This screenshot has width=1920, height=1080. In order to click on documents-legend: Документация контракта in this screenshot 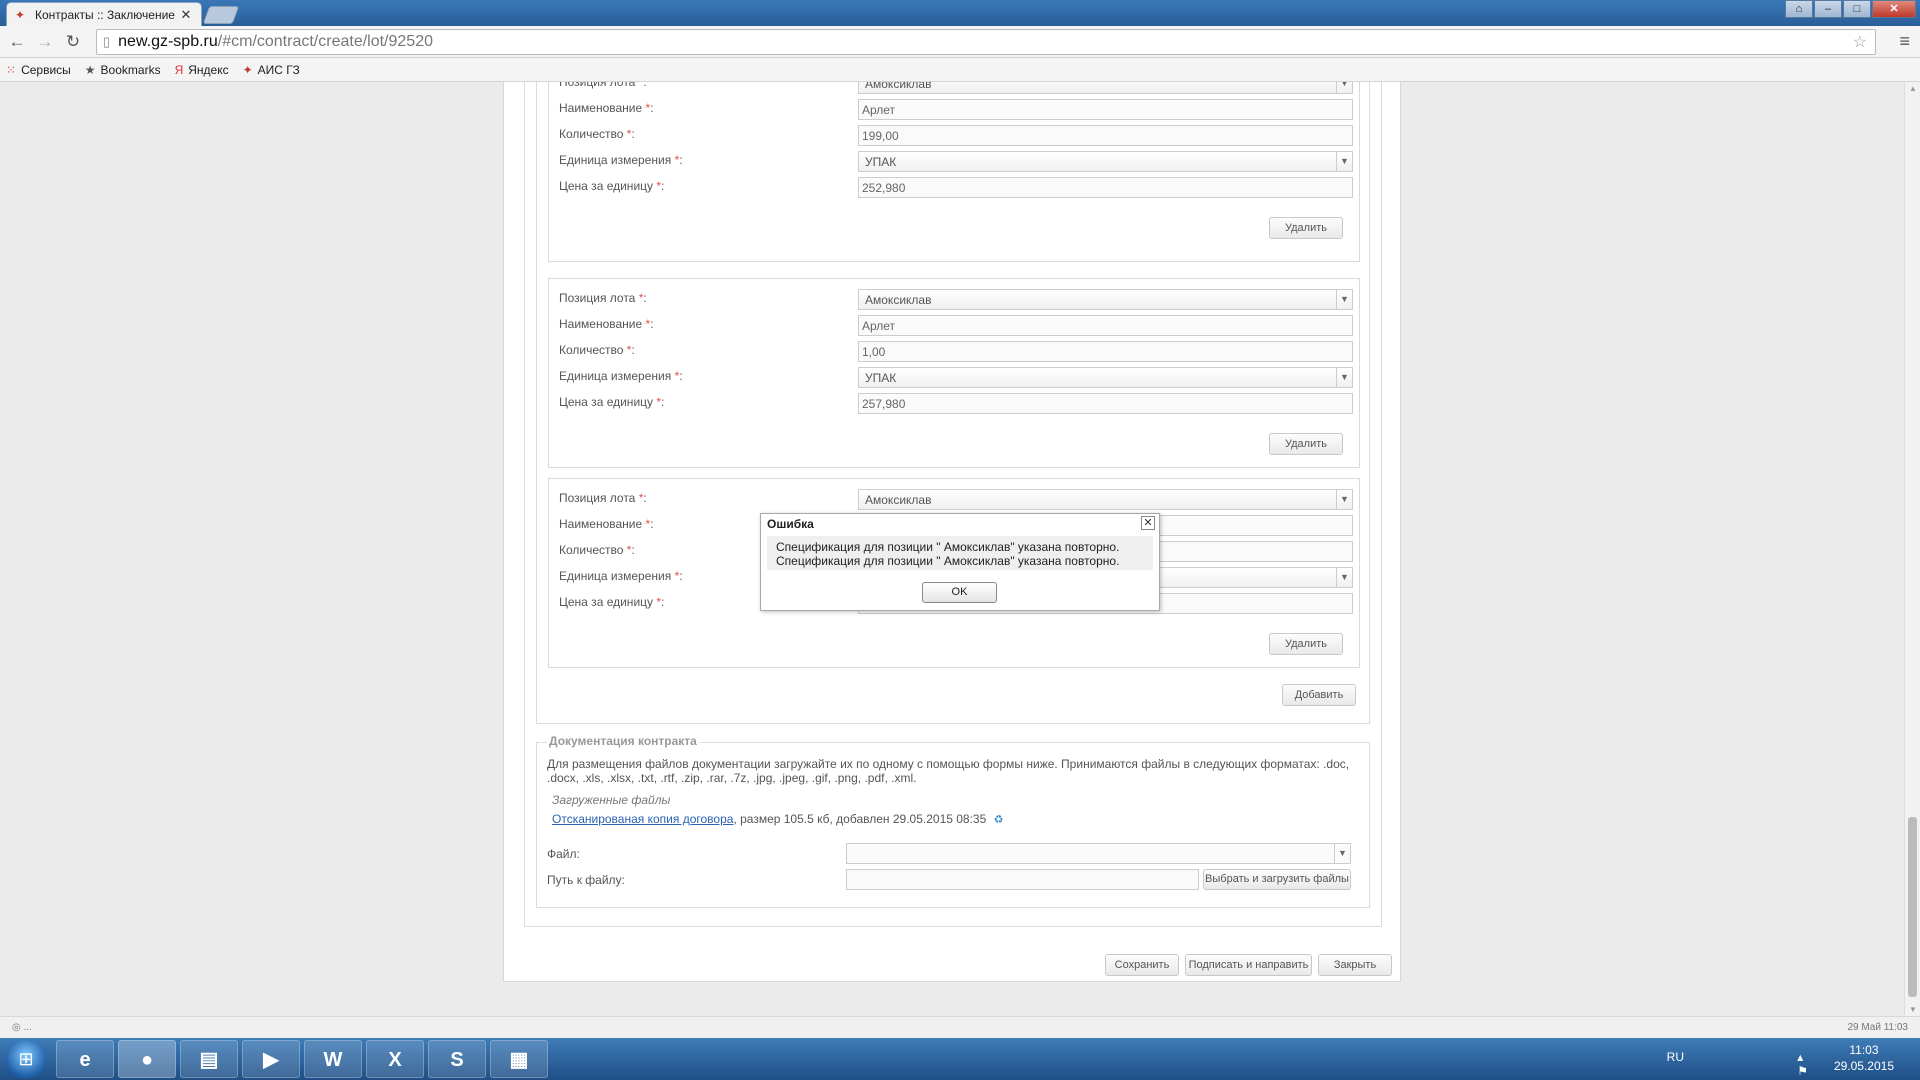, I will do `click(623, 741)`.